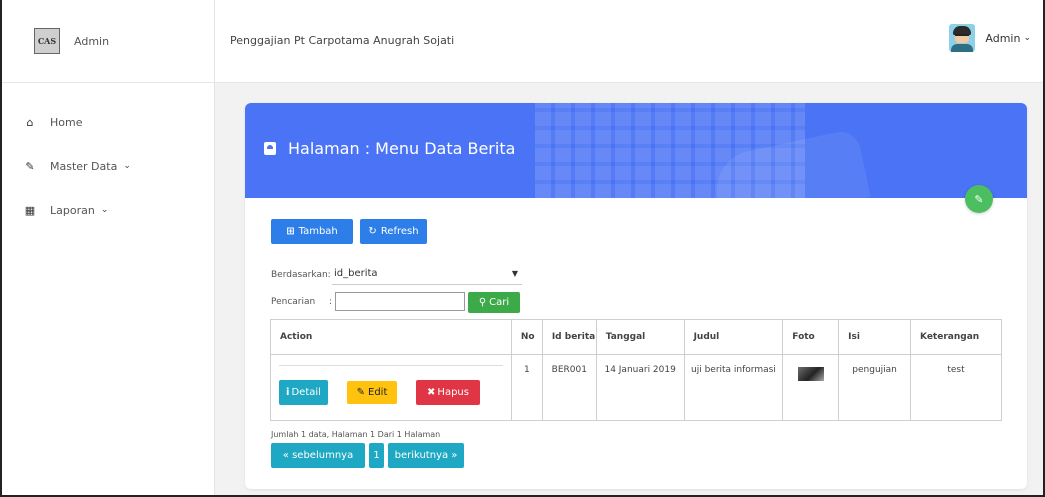 Image resolution: width=1045 pixels, height=497 pixels. What do you see at coordinates (956, 337) in the screenshot?
I see `column-header: Keterangan` at bounding box center [956, 337].